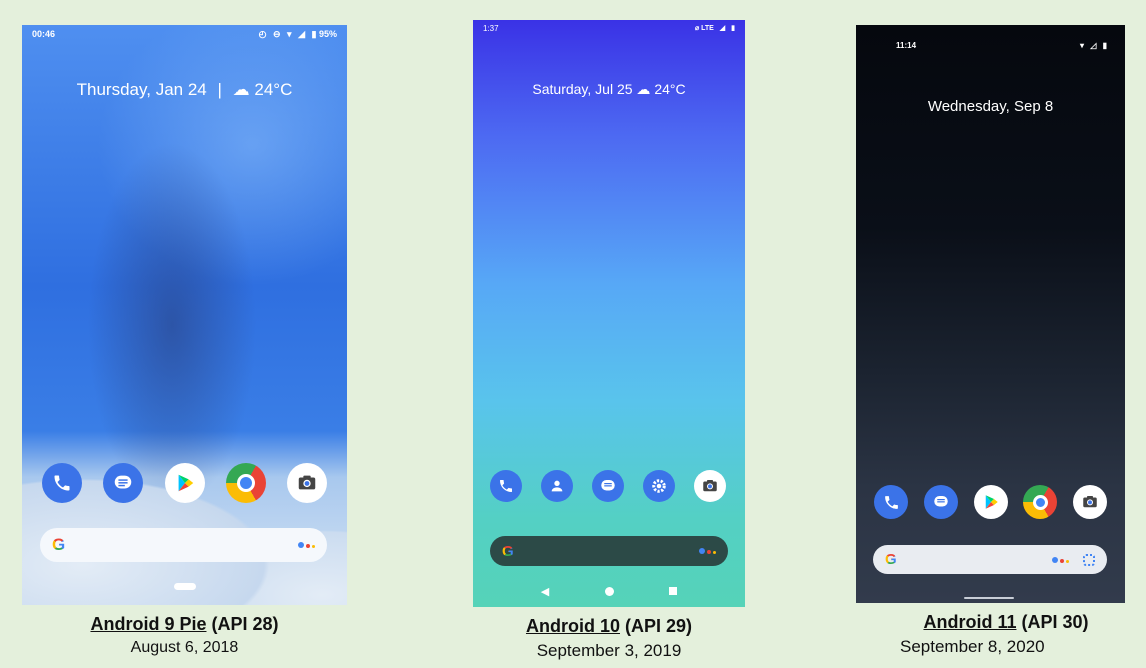 The image size is (1146, 668). What do you see at coordinates (989, 598) in the screenshot?
I see `gesture-bar` at bounding box center [989, 598].